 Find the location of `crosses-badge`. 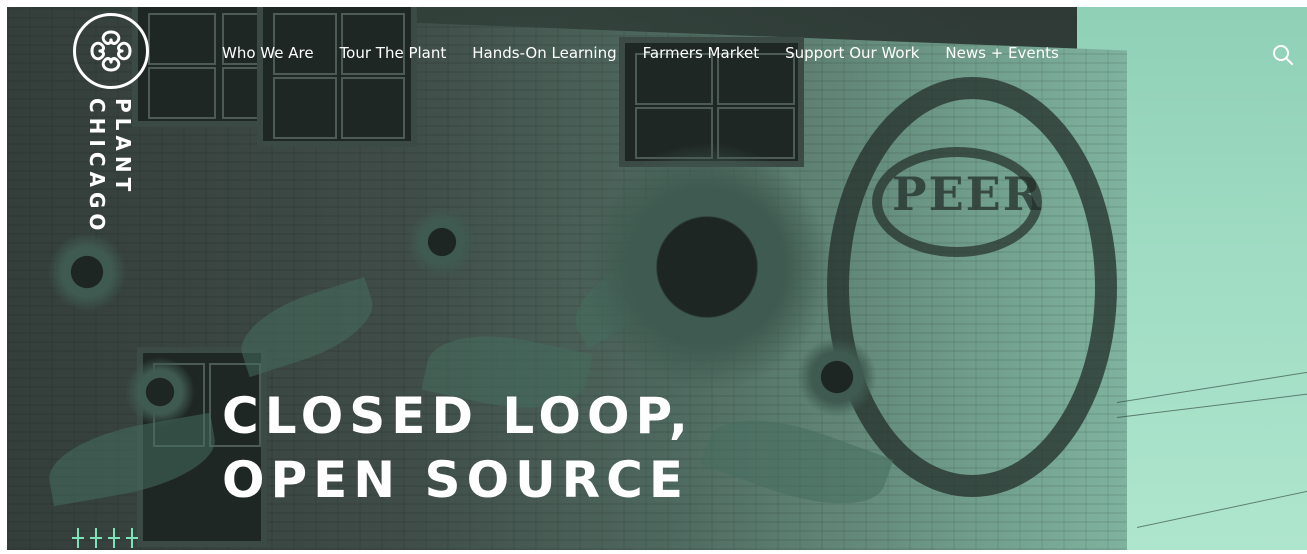

crosses-badge is located at coordinates (112, 536).